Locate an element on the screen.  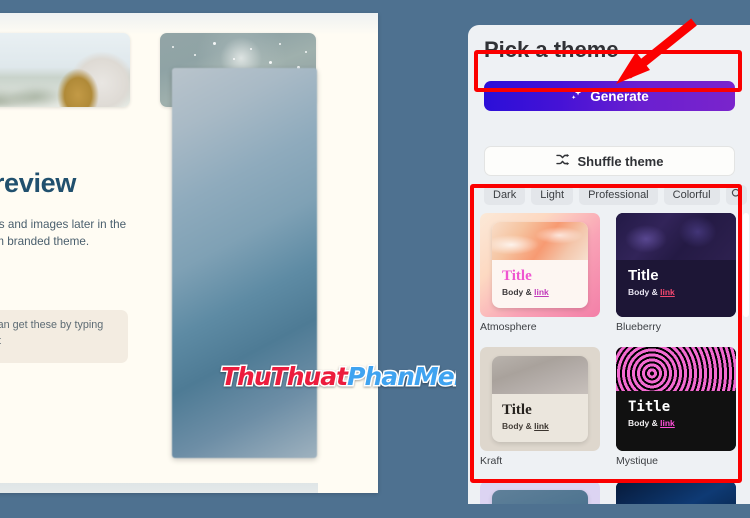
theme-card-atmosphere: Title Body & link Atmosphere is located at coordinates (540, 273).